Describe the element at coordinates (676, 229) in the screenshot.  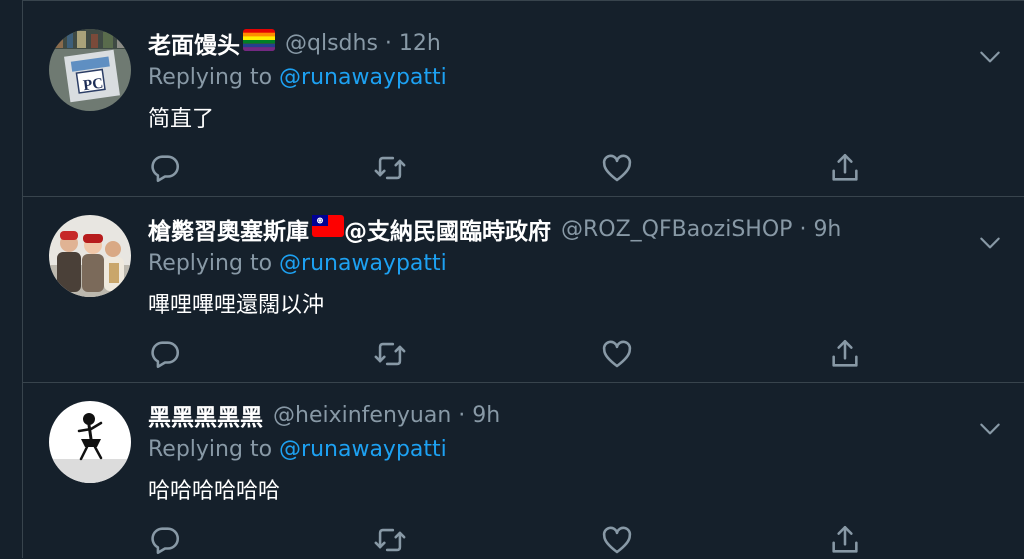
I see `handle: @ROZ_QFBaoziSHOP` at that location.